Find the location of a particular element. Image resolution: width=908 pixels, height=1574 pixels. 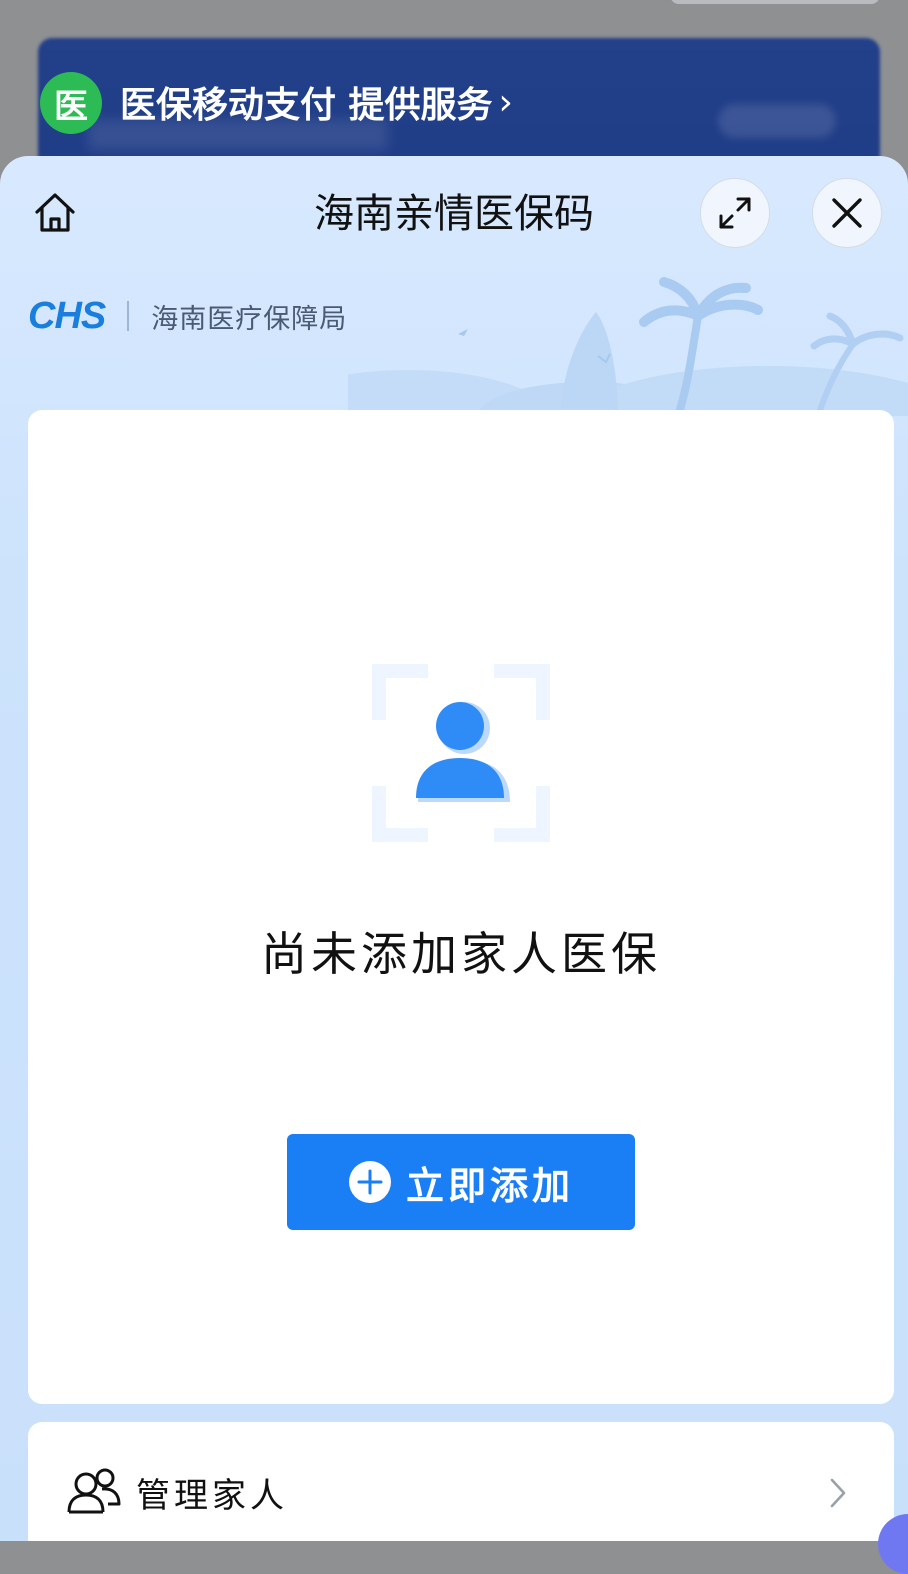

add-button-label: 立即添加 is located at coordinates (489, 1186).